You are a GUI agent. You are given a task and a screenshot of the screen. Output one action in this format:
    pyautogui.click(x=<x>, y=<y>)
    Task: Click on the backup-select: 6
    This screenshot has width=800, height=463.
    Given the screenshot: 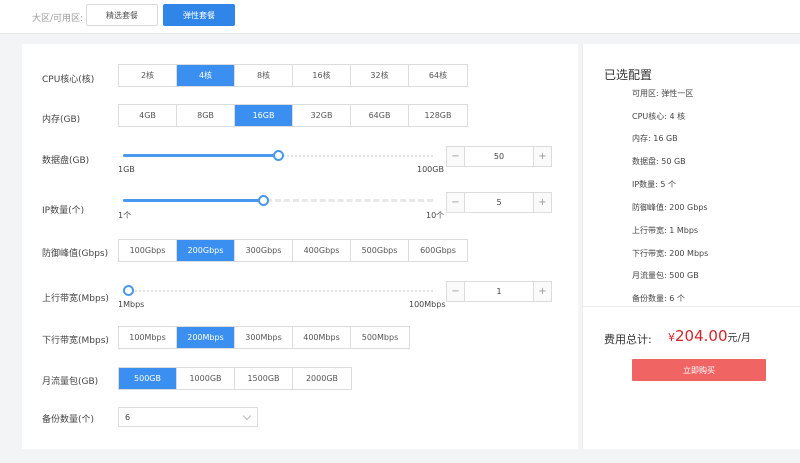 What is the action you would take?
    pyautogui.click(x=188, y=417)
    